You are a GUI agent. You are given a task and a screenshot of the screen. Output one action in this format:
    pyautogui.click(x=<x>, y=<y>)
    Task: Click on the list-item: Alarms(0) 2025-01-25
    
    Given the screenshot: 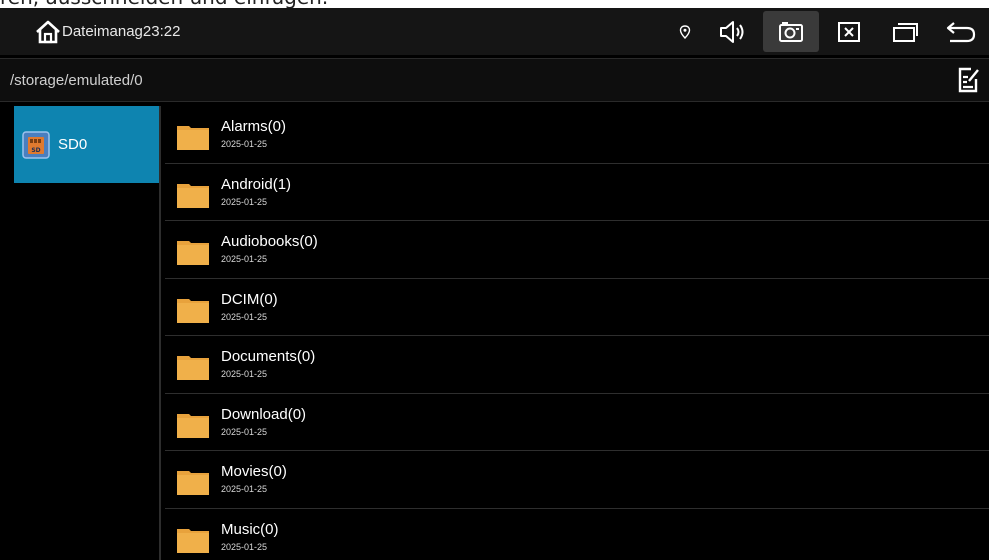 What is the action you would take?
    pyautogui.click(x=577, y=135)
    